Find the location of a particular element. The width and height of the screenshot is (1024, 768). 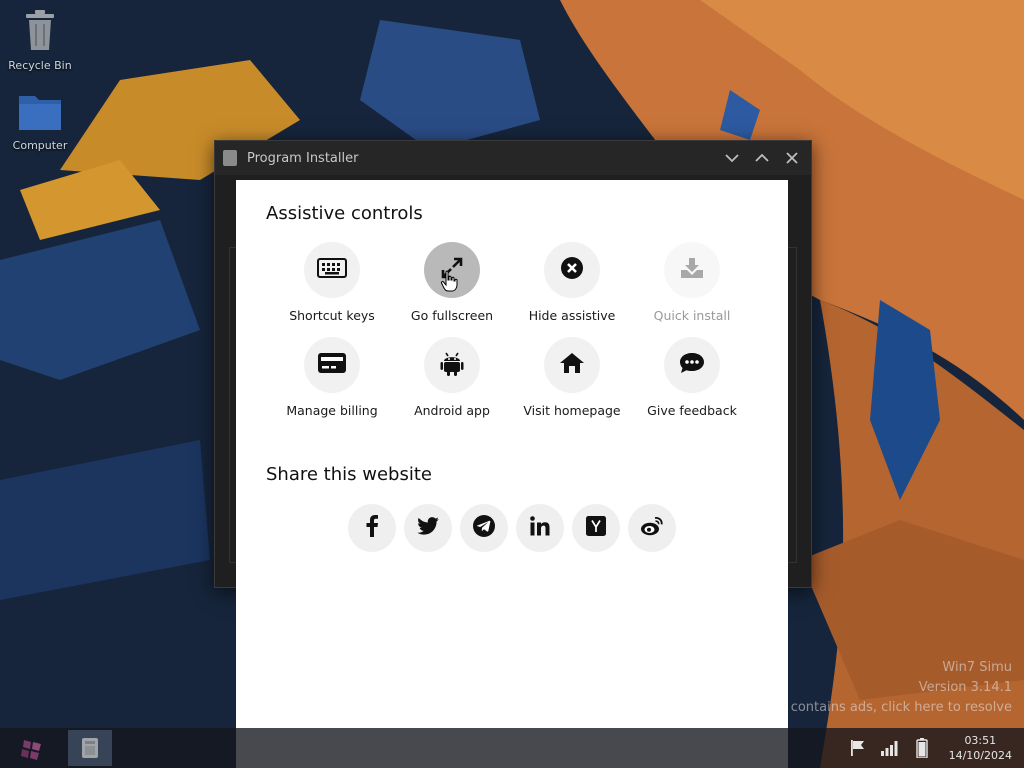

close-icon is located at coordinates (792, 158).